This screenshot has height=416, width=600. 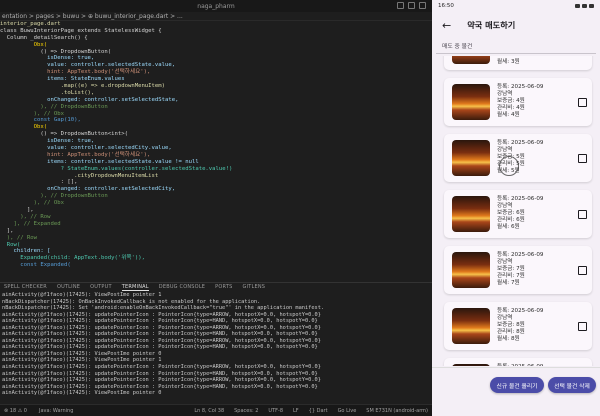 What do you see at coordinates (25, 287) in the screenshot?
I see `tab-spell-checker: SPELL CHECKER` at bounding box center [25, 287].